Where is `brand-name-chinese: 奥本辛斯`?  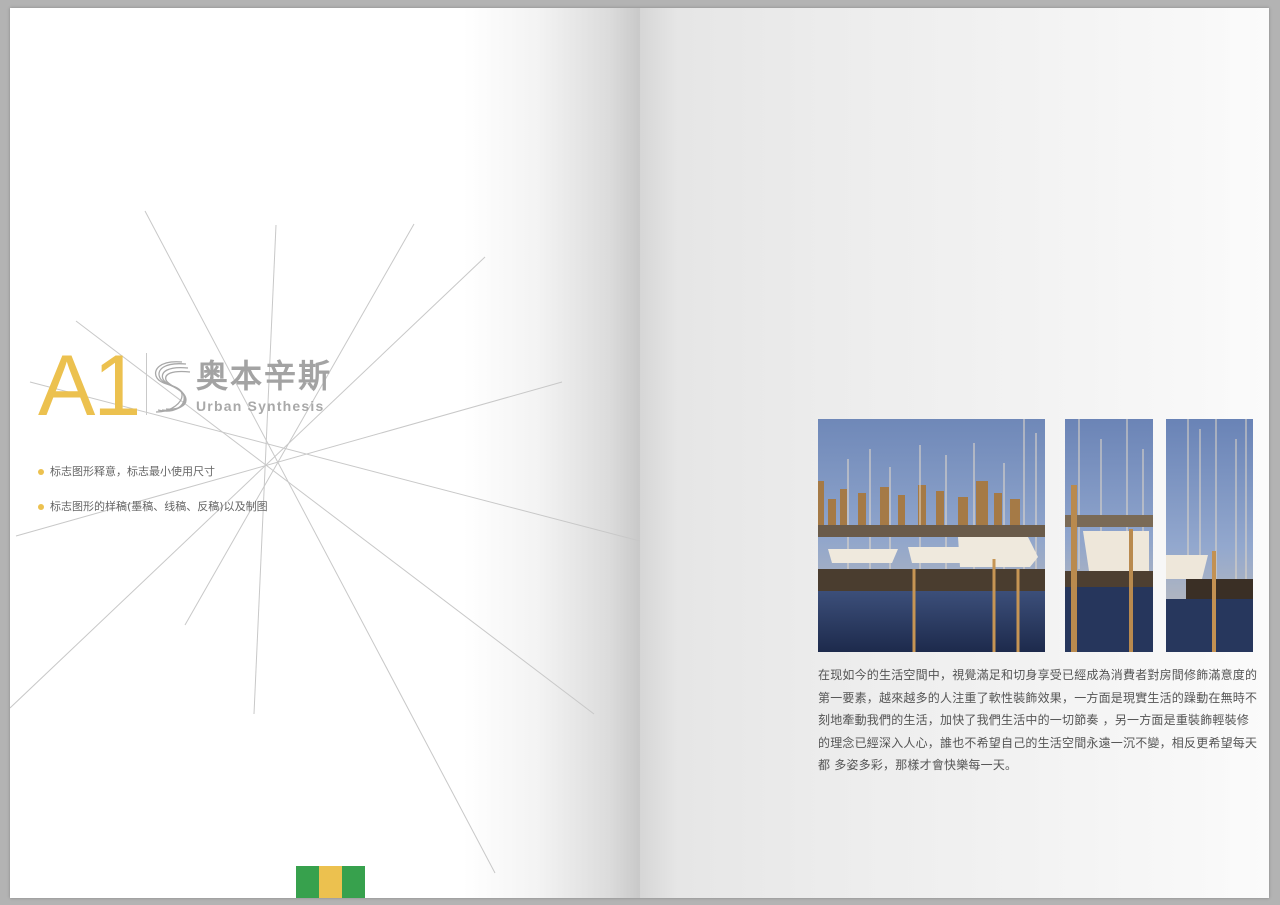
brand-name-chinese: 奥本辛斯 is located at coordinates (264, 376).